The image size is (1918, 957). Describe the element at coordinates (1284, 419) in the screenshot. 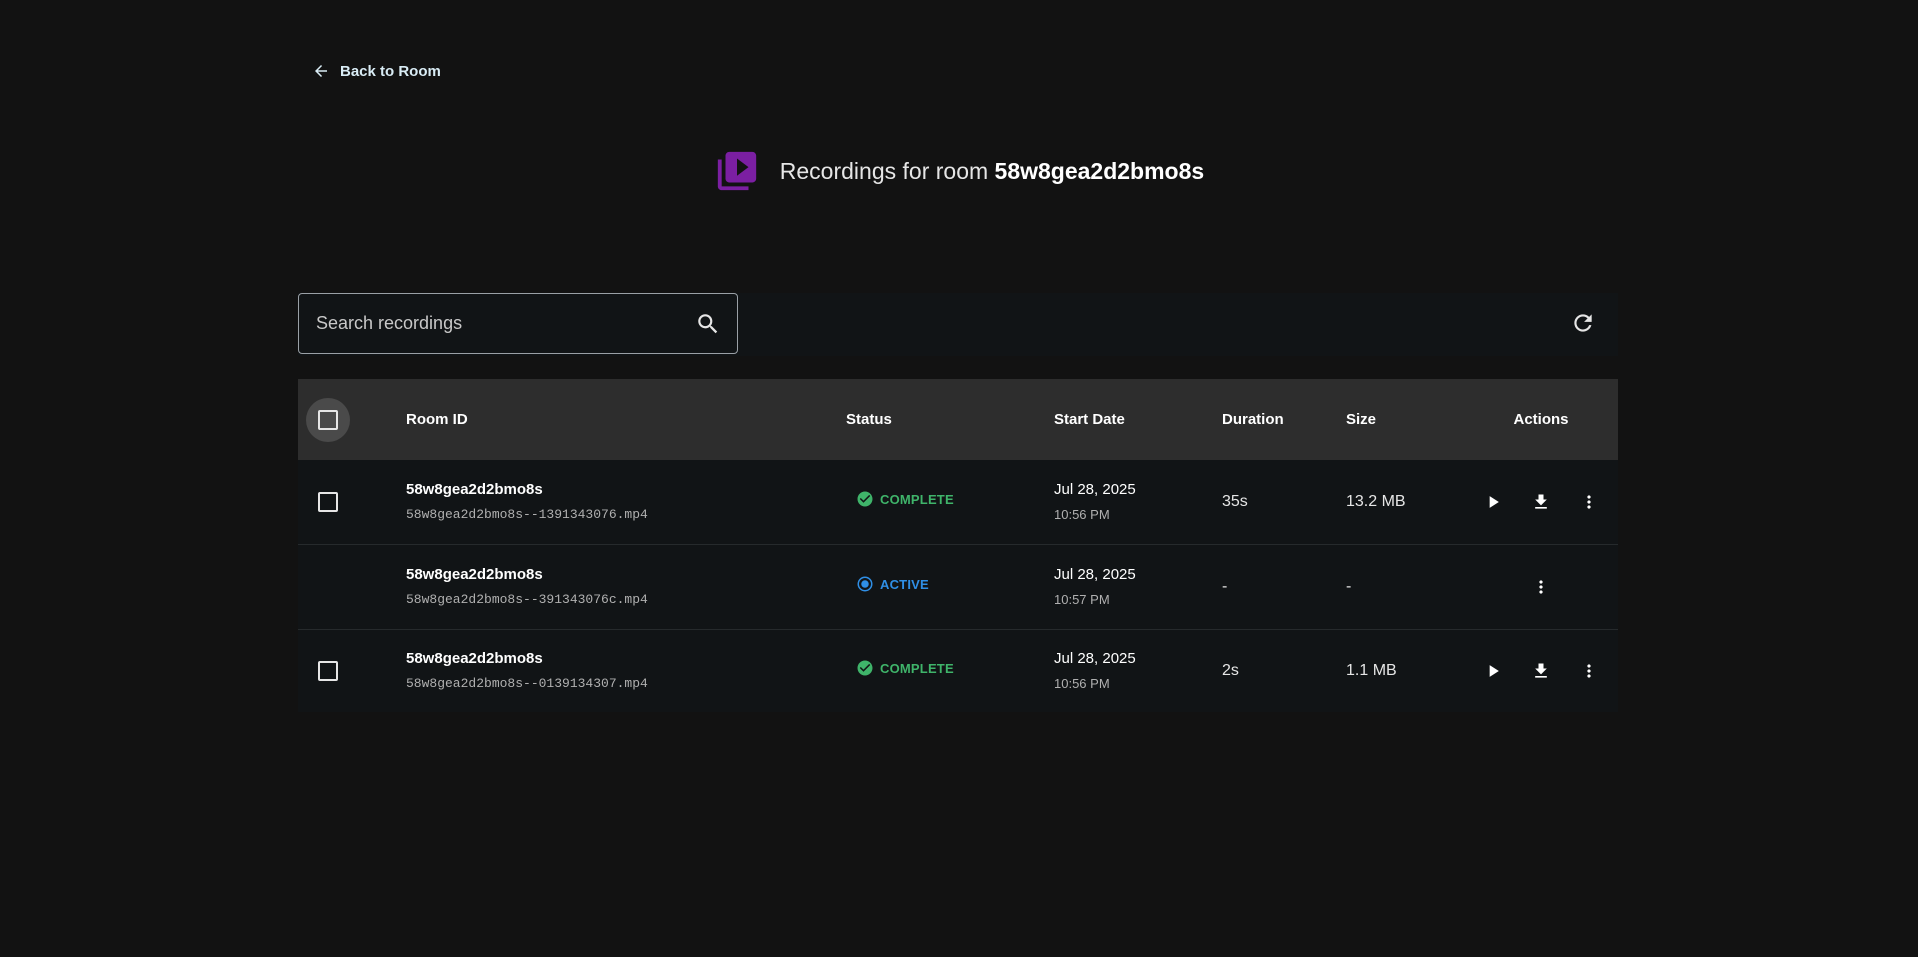

I see `column-header-duration: Duration` at that location.